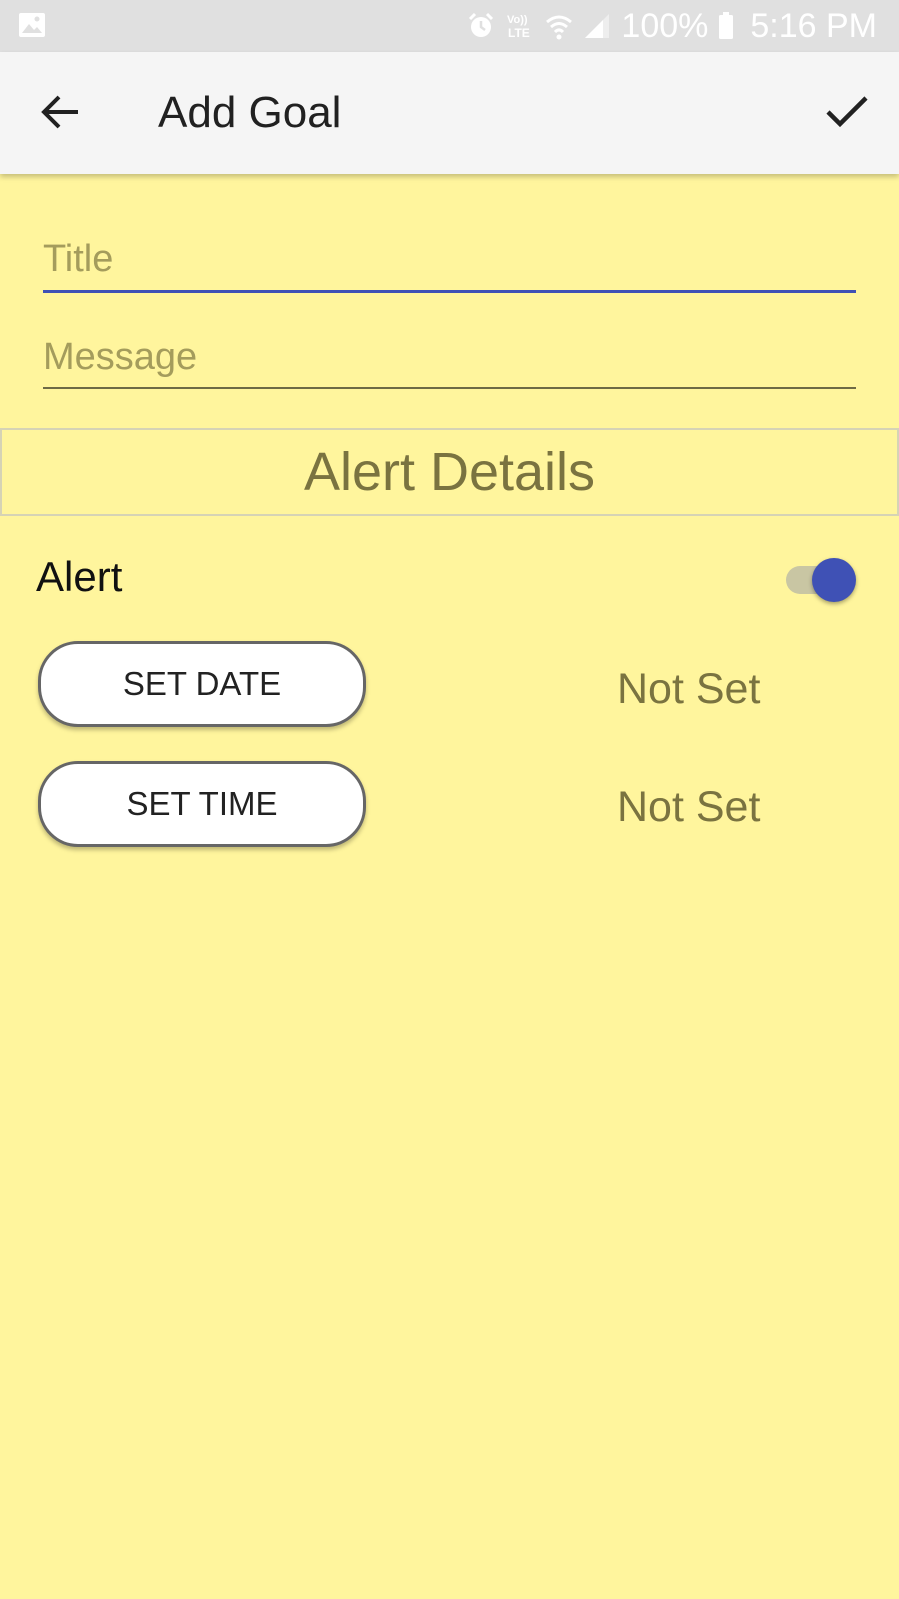 This screenshot has height=1599, width=899. Describe the element at coordinates (449, 259) in the screenshot. I see `title-input` at that location.